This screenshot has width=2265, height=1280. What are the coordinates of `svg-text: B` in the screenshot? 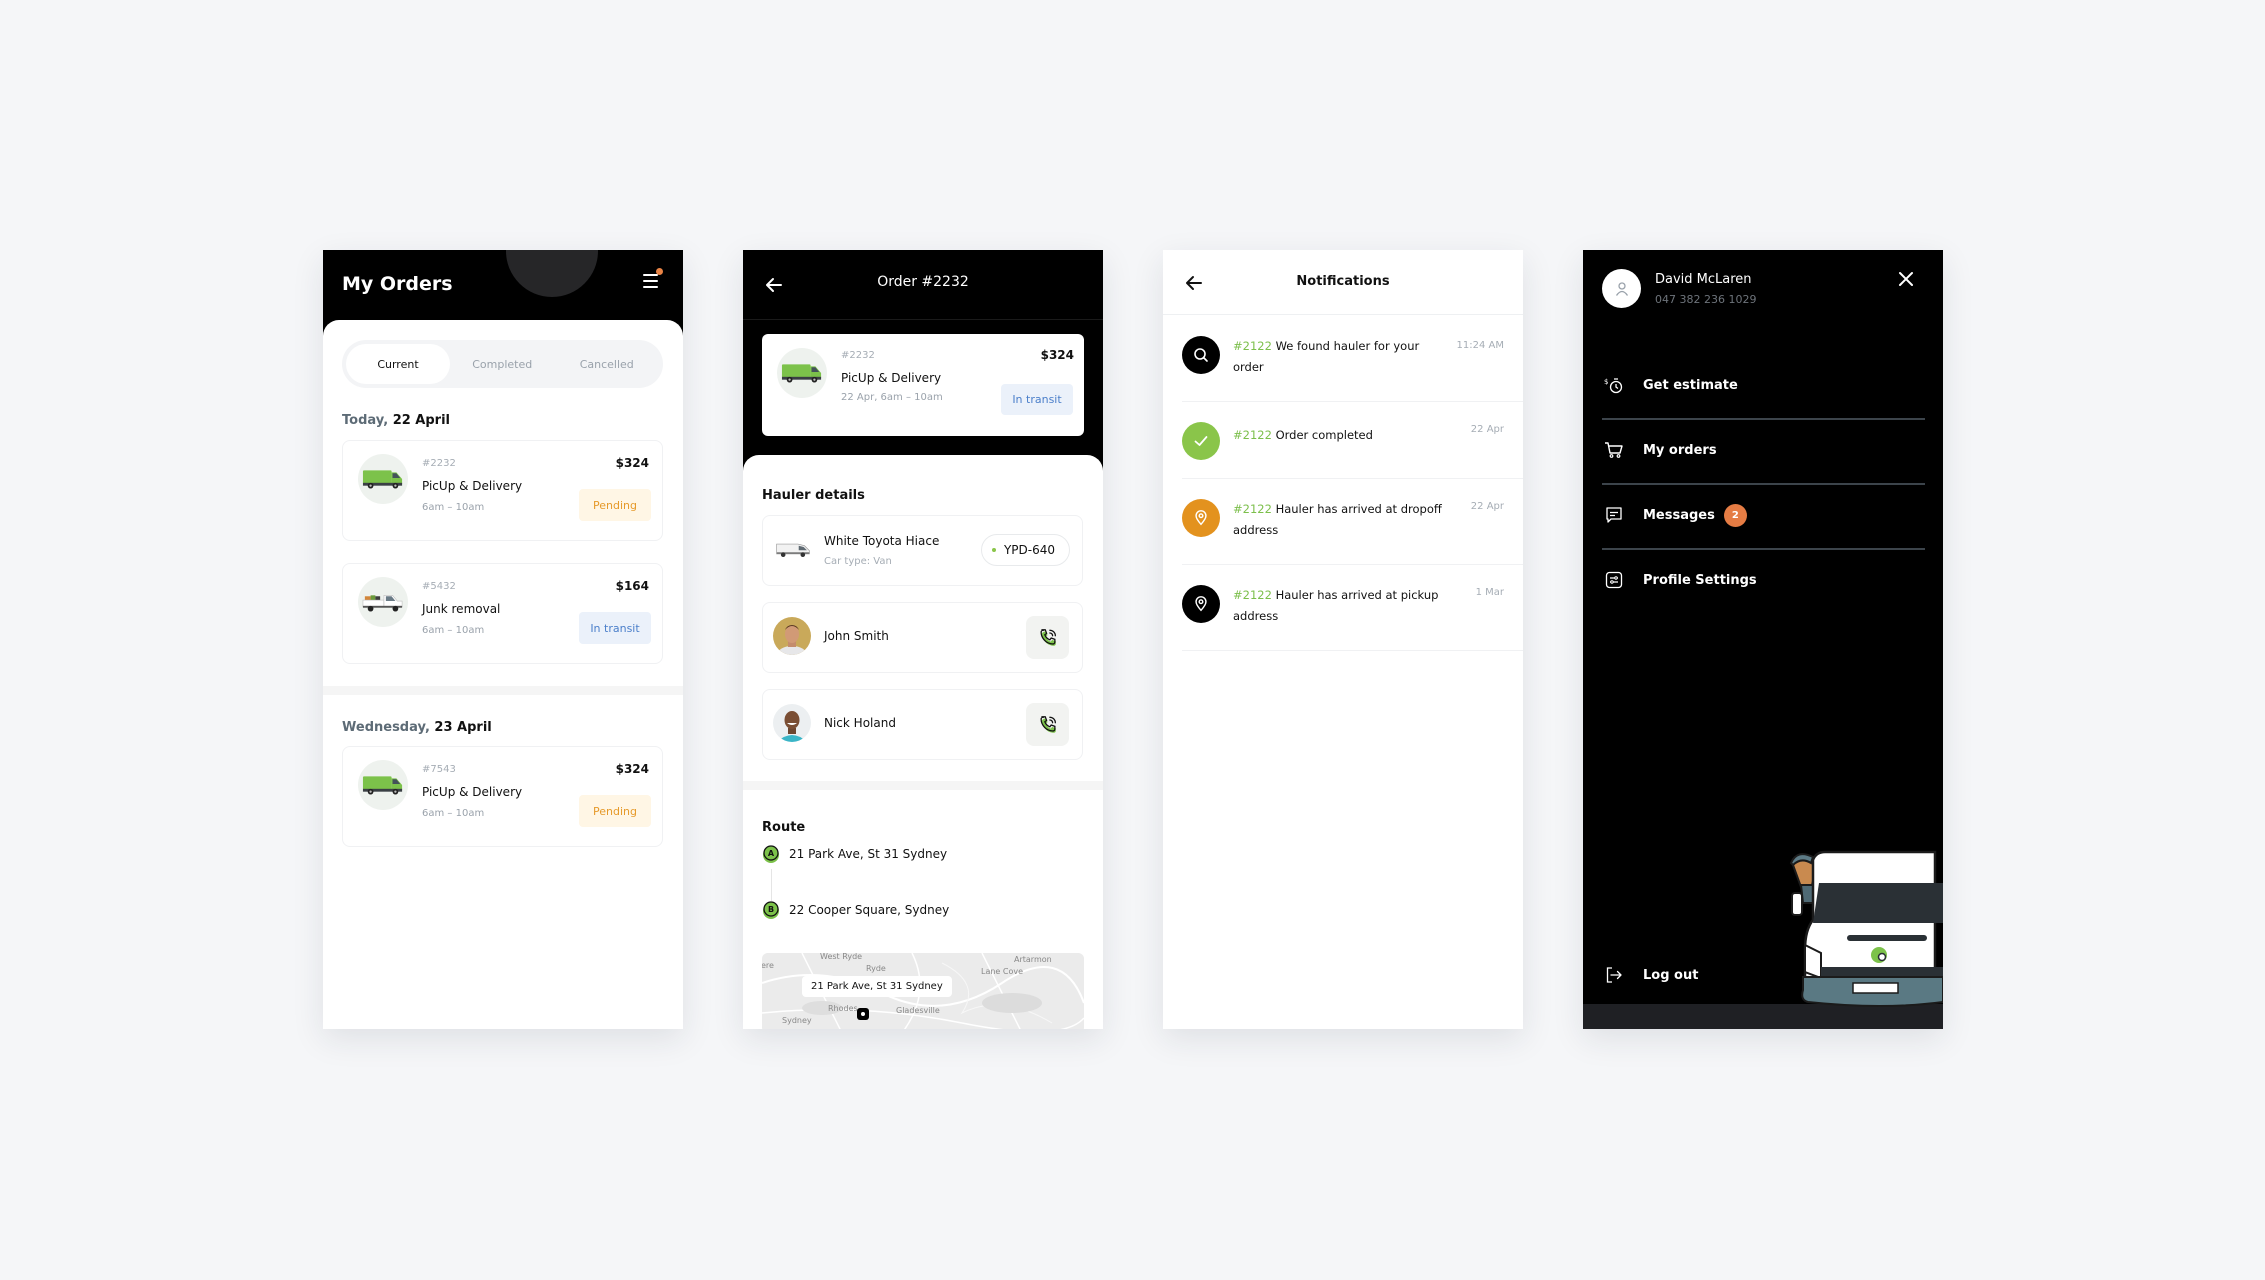 It's located at (771, 909).